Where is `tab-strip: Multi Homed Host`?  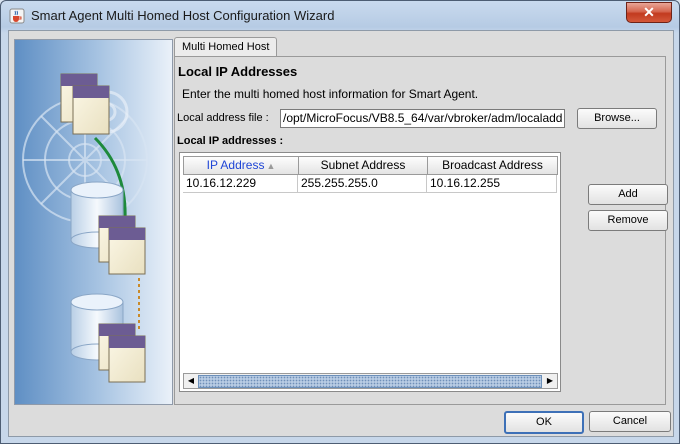
tab-strip: Multi Homed Host is located at coordinates (419, 47).